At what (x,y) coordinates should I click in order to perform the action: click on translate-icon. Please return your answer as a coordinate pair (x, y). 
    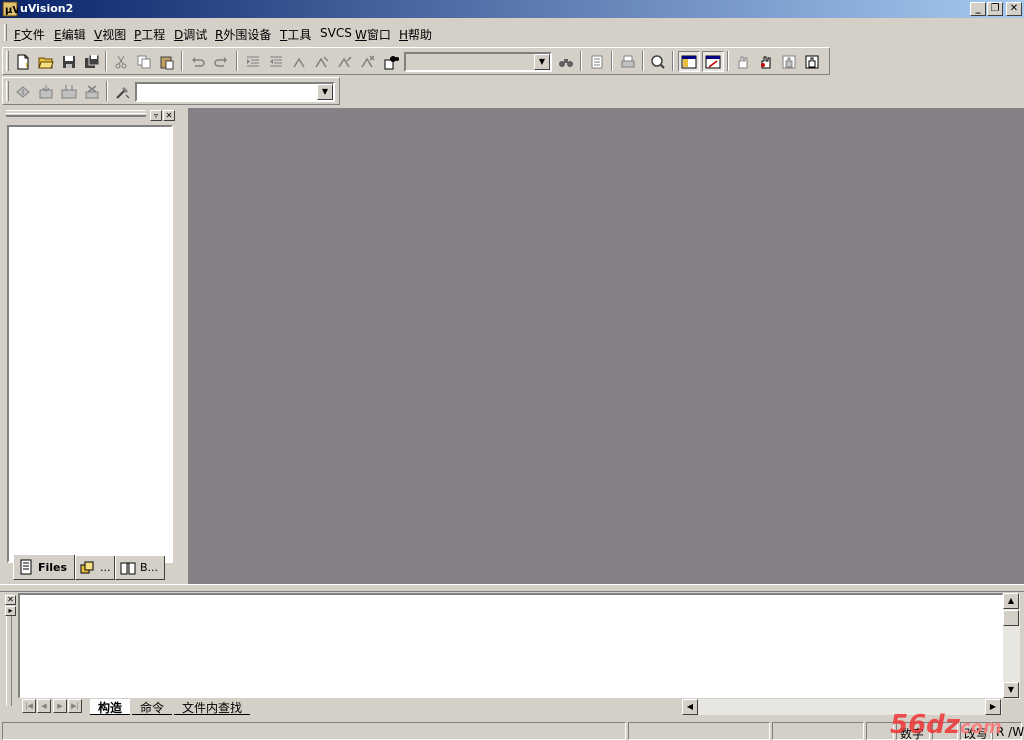
    Looking at the image, I should click on (23, 91).